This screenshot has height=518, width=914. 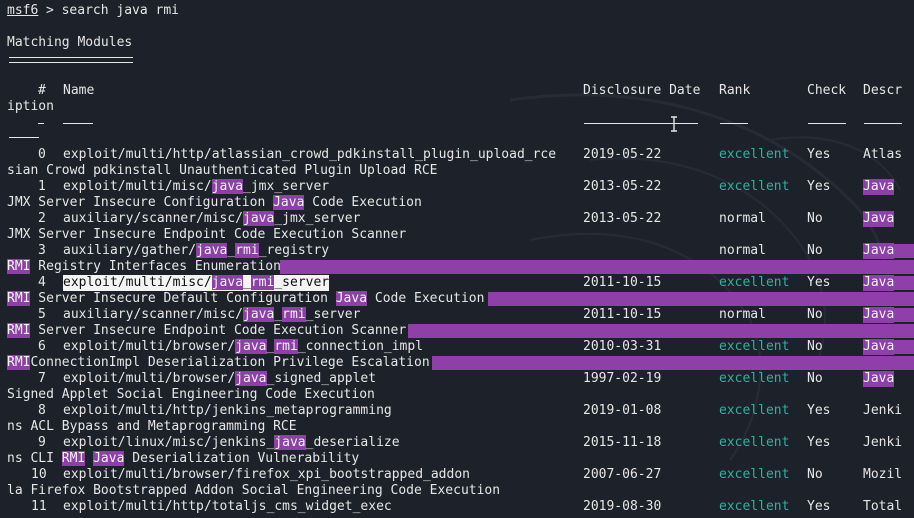 What do you see at coordinates (622, 410) in the screenshot?
I see `disclosure-date: 2019-01-08` at bounding box center [622, 410].